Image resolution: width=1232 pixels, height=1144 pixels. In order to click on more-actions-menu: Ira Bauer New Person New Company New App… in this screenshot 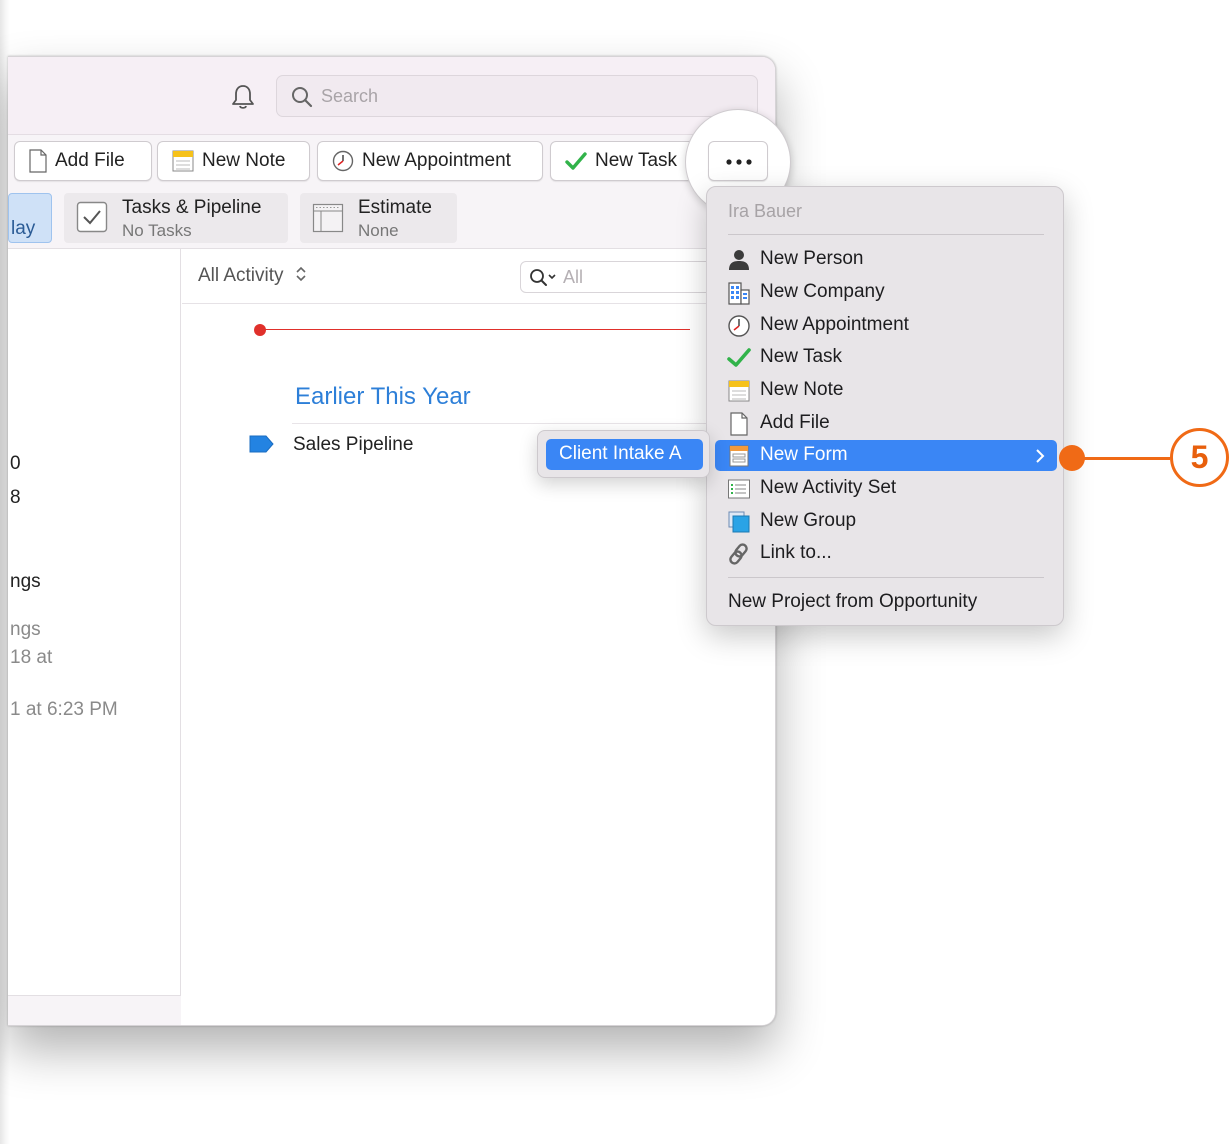, I will do `click(885, 406)`.